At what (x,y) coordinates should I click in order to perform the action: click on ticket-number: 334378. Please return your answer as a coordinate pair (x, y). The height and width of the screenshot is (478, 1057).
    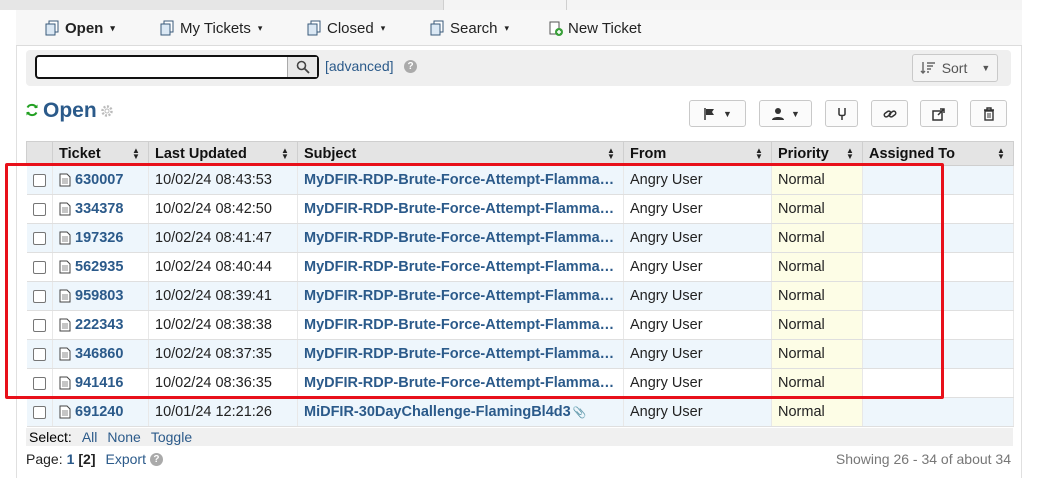
    Looking at the image, I should click on (99, 209).